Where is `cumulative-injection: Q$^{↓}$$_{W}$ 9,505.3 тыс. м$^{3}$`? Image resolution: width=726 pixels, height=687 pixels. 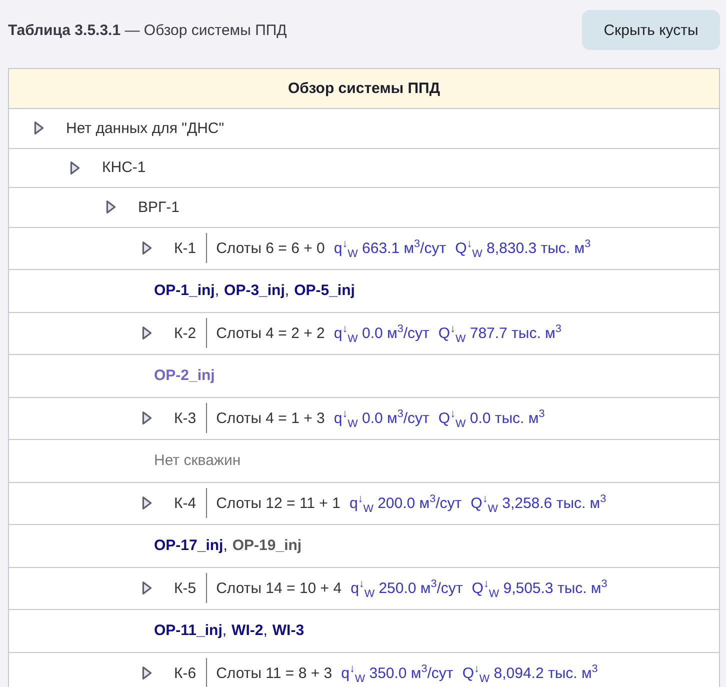 cumulative-injection: Q$^{↓}$$_{W}$ 9,505.3 тыс. м$^{3}$ is located at coordinates (540, 588).